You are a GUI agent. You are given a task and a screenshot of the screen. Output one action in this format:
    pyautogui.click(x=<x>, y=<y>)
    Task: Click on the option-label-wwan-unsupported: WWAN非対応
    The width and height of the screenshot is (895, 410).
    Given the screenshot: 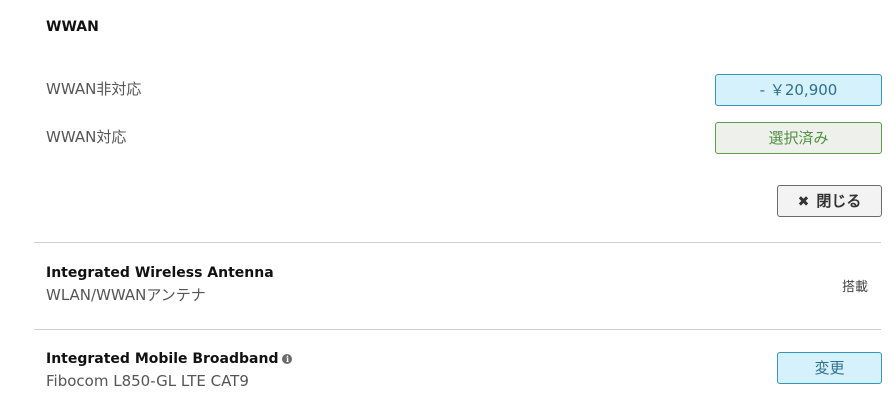 What is the action you would take?
    pyautogui.click(x=94, y=89)
    